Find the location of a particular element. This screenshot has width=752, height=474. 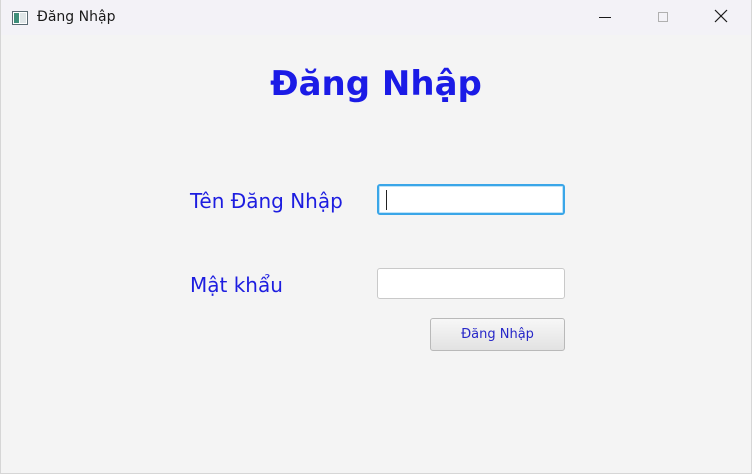

text-caret is located at coordinates (386, 200).